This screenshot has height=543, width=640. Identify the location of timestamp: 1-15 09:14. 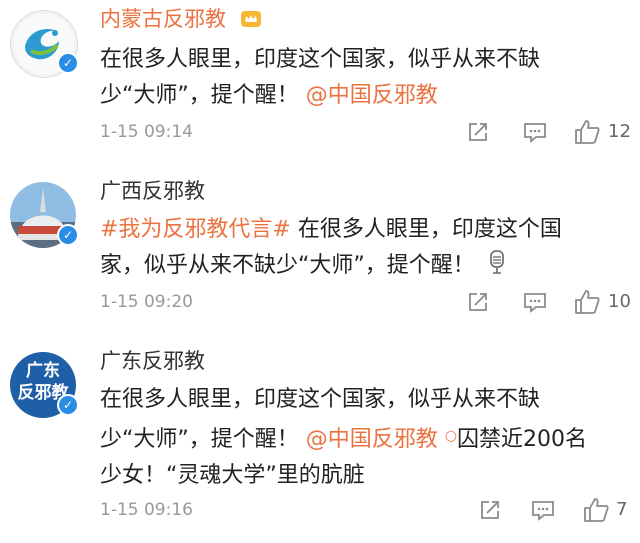
(146, 132).